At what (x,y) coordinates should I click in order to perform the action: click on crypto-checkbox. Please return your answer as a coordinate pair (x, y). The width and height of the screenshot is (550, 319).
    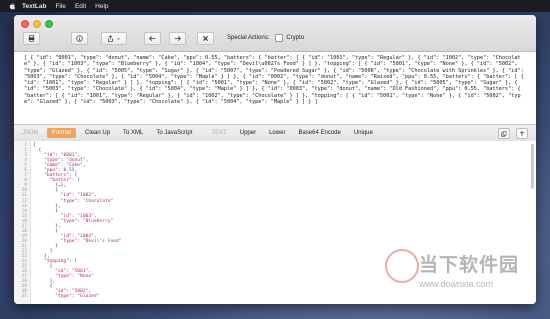
    Looking at the image, I should click on (279, 38).